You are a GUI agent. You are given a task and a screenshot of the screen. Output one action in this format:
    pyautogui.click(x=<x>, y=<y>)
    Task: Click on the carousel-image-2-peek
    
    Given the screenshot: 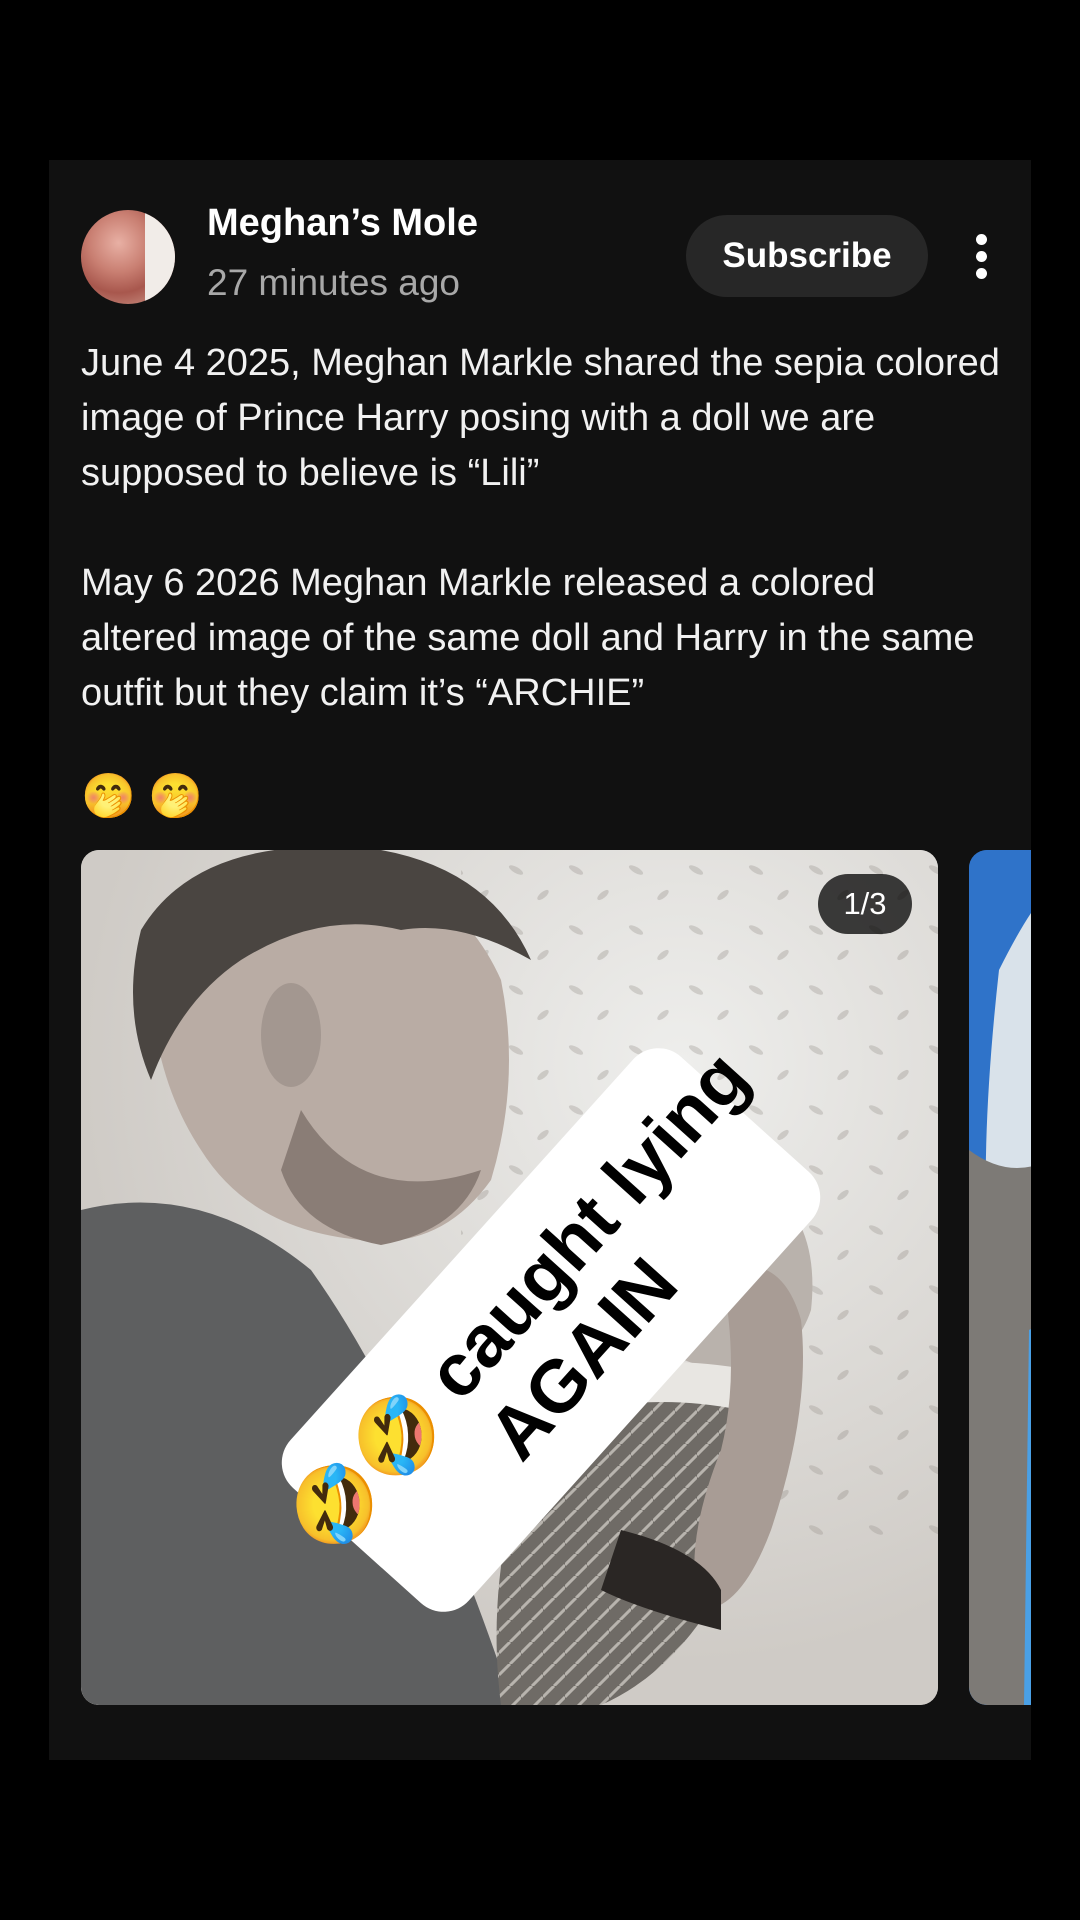 What is the action you would take?
    pyautogui.click(x=1000, y=1277)
    